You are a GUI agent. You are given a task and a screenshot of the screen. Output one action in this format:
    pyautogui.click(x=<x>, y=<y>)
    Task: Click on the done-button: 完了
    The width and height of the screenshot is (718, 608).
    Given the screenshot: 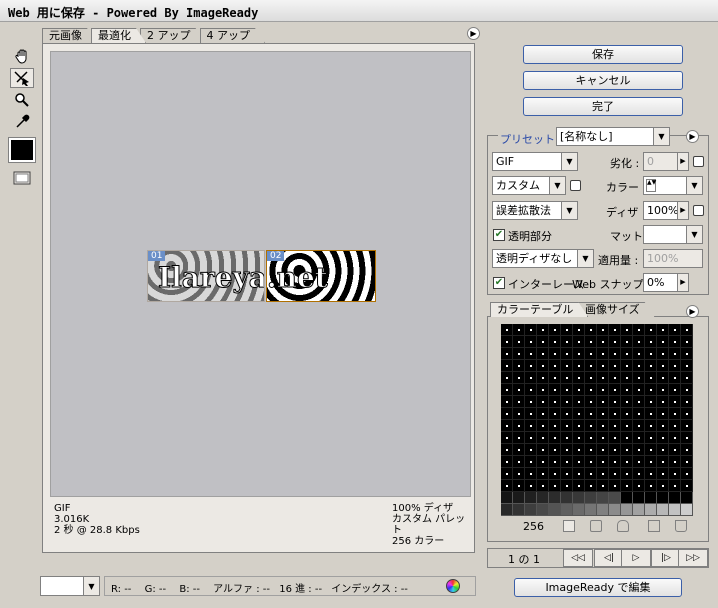 What is the action you would take?
    pyautogui.click(x=603, y=106)
    